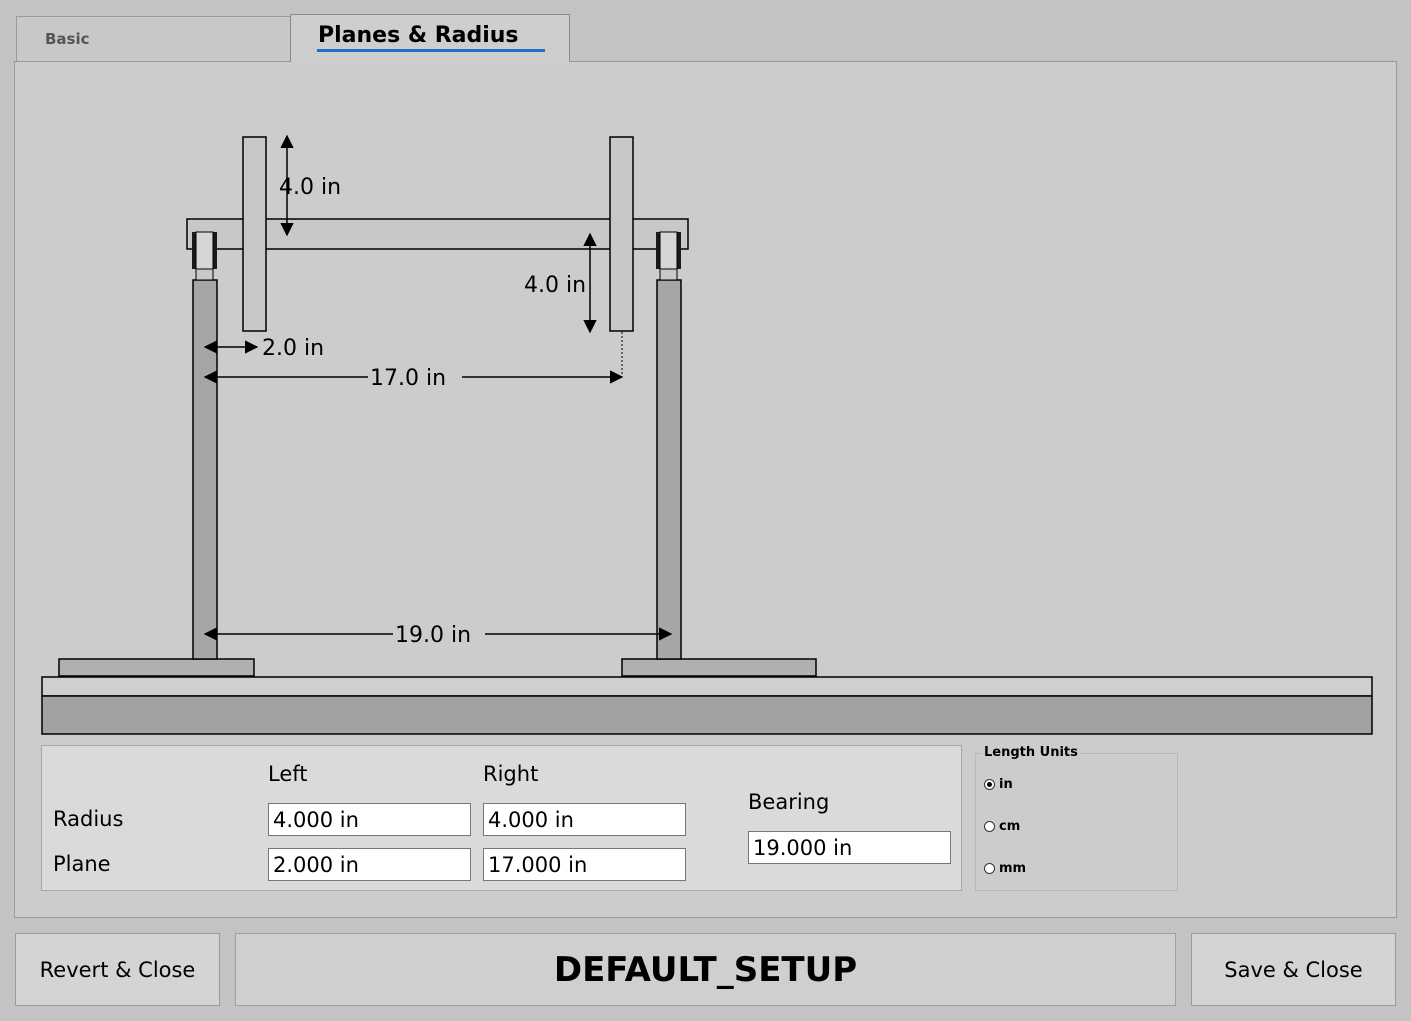 This screenshot has height=1021, width=1411. What do you see at coordinates (82, 864) in the screenshot?
I see `row-label-plane: Plane` at bounding box center [82, 864].